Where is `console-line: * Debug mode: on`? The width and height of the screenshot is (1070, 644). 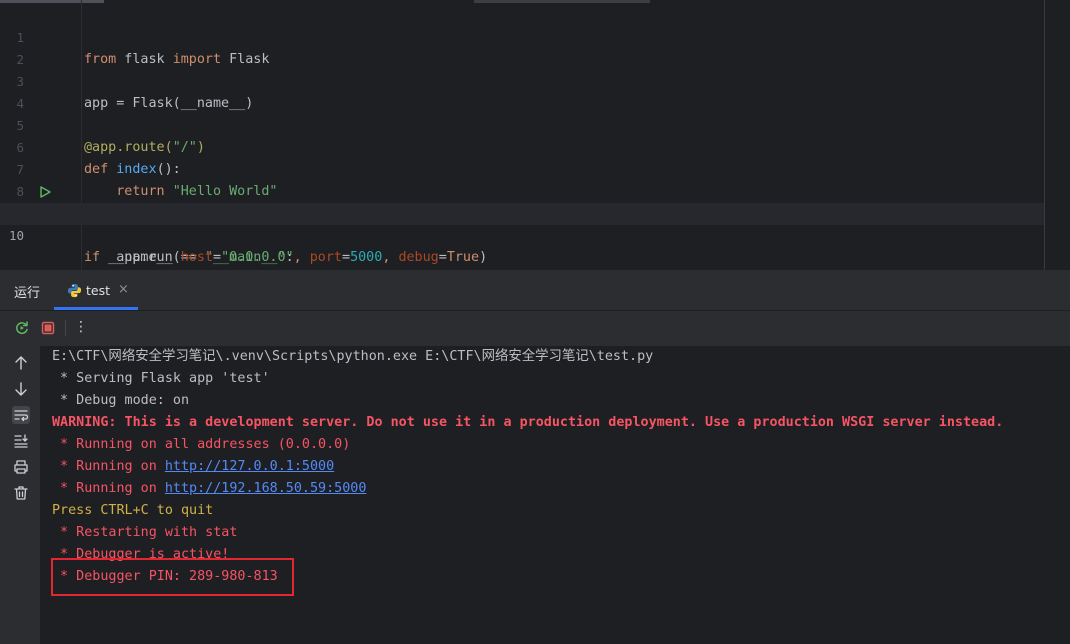 console-line: * Debug mode: on is located at coordinates (121, 400).